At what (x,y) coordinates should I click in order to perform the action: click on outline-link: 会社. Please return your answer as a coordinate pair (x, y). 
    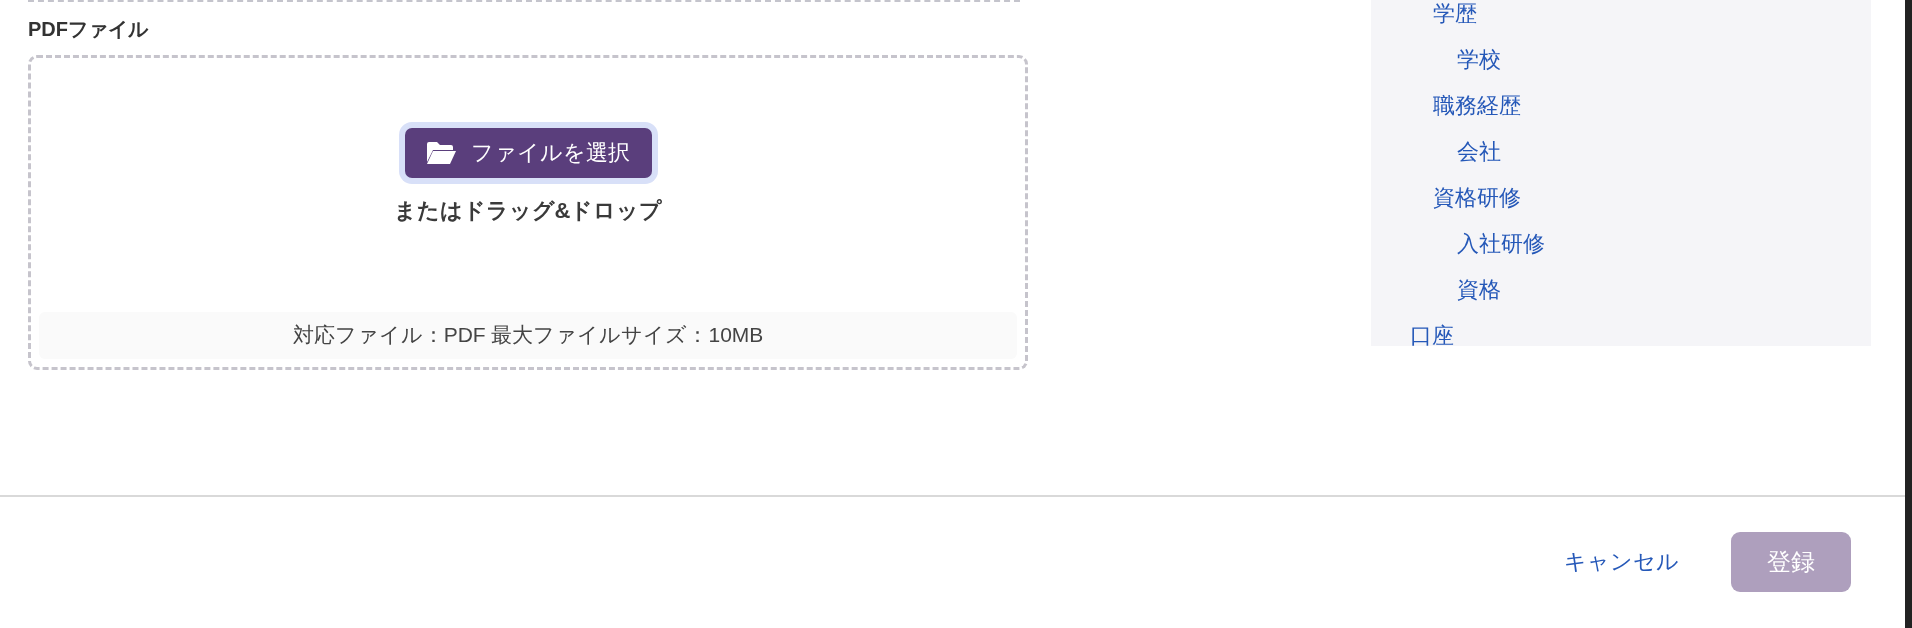
    Looking at the image, I should click on (1479, 152).